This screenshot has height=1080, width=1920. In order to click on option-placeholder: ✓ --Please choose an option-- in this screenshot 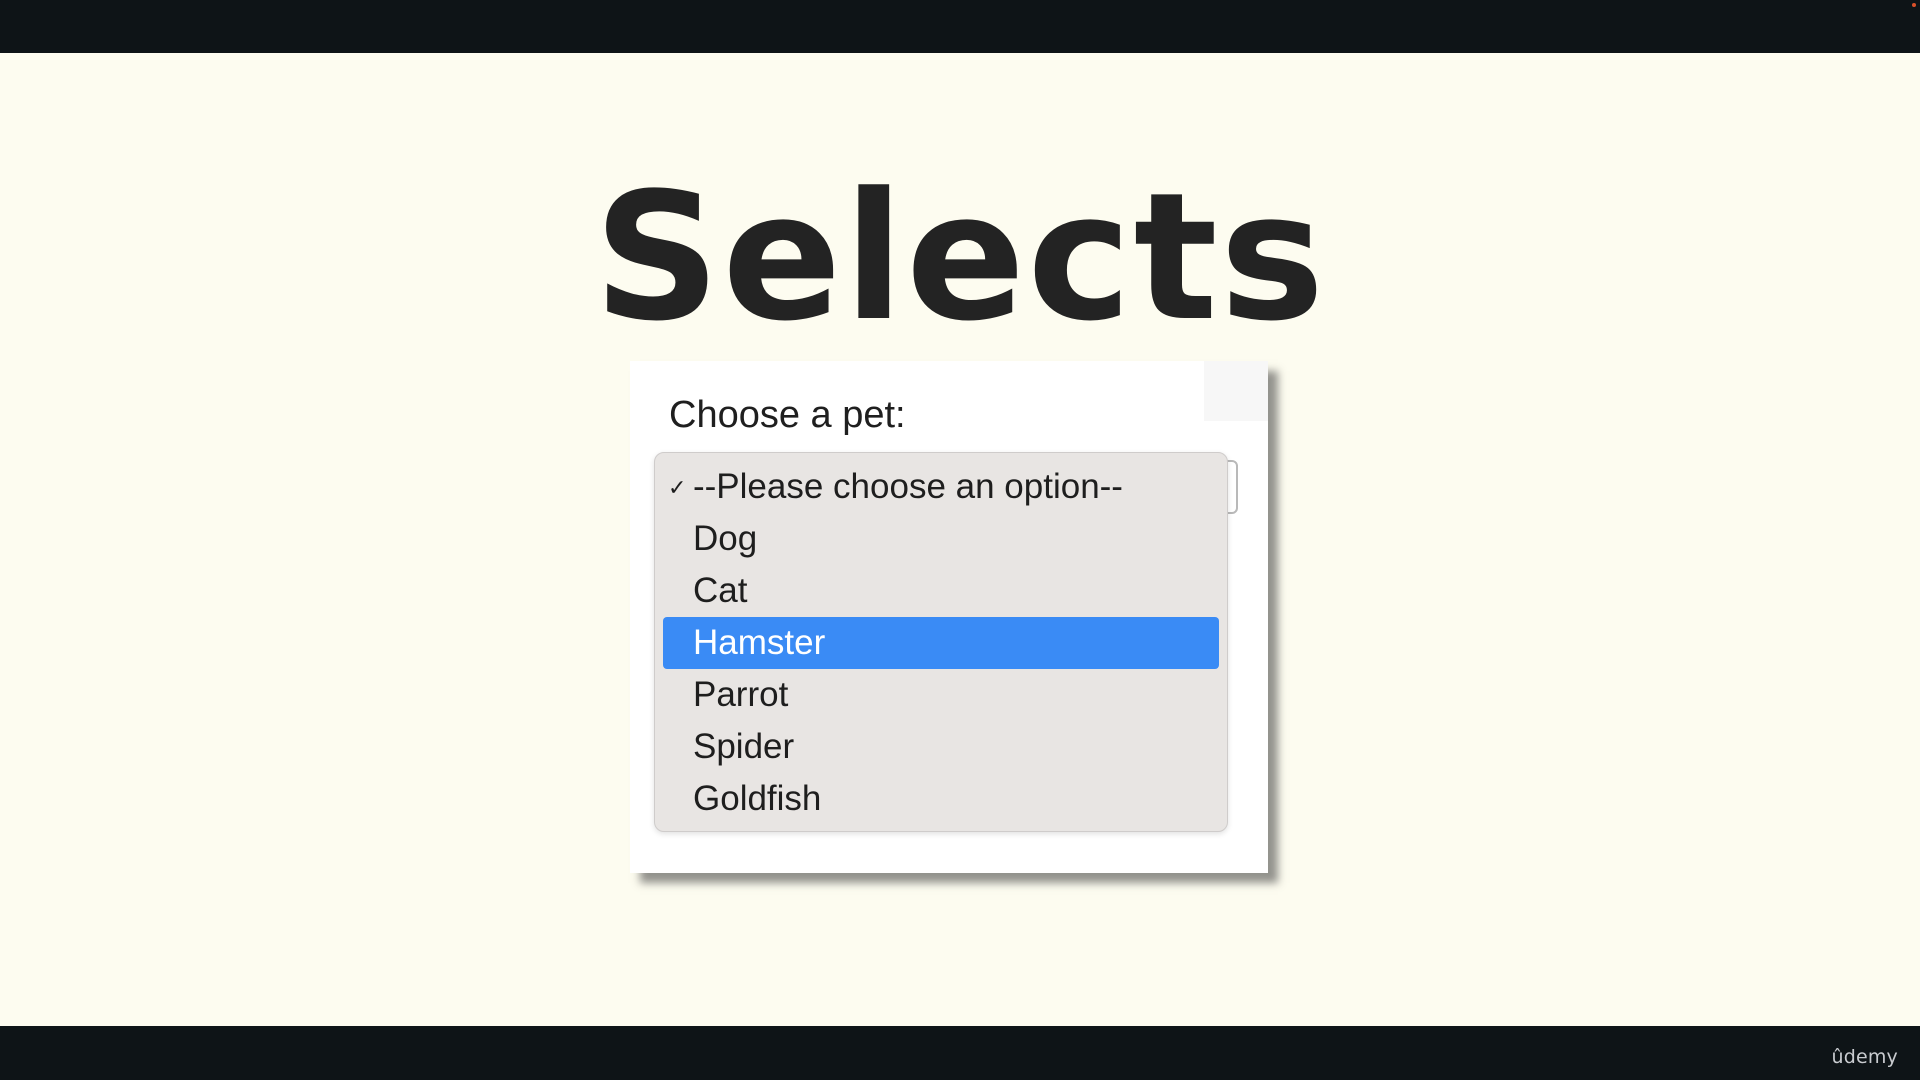, I will do `click(941, 487)`.